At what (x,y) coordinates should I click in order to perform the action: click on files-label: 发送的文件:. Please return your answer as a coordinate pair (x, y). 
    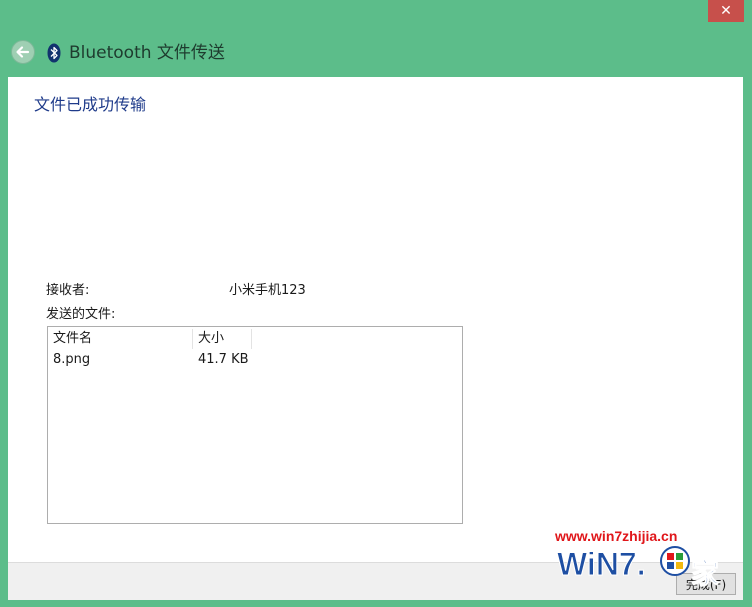
    Looking at the image, I should click on (81, 314).